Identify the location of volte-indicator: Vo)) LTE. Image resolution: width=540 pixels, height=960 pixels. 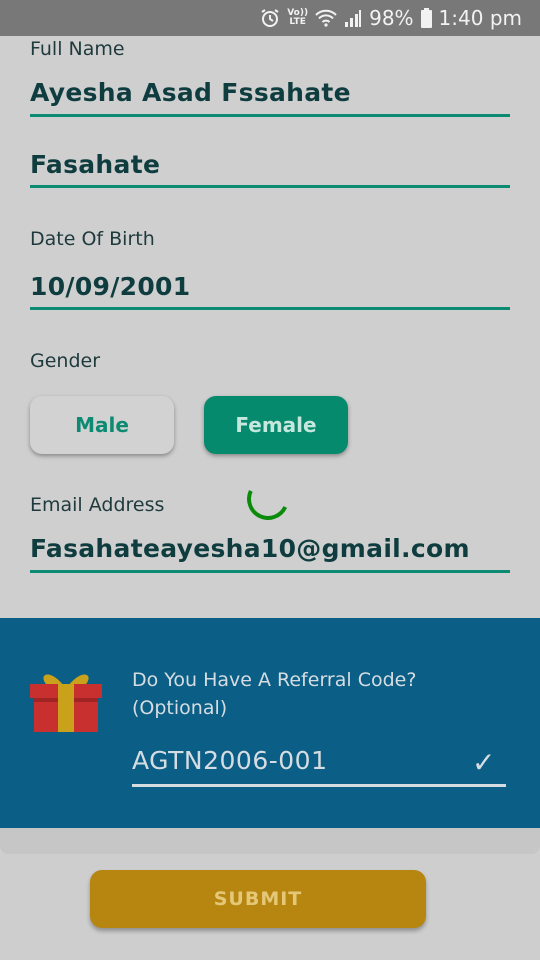
(298, 17).